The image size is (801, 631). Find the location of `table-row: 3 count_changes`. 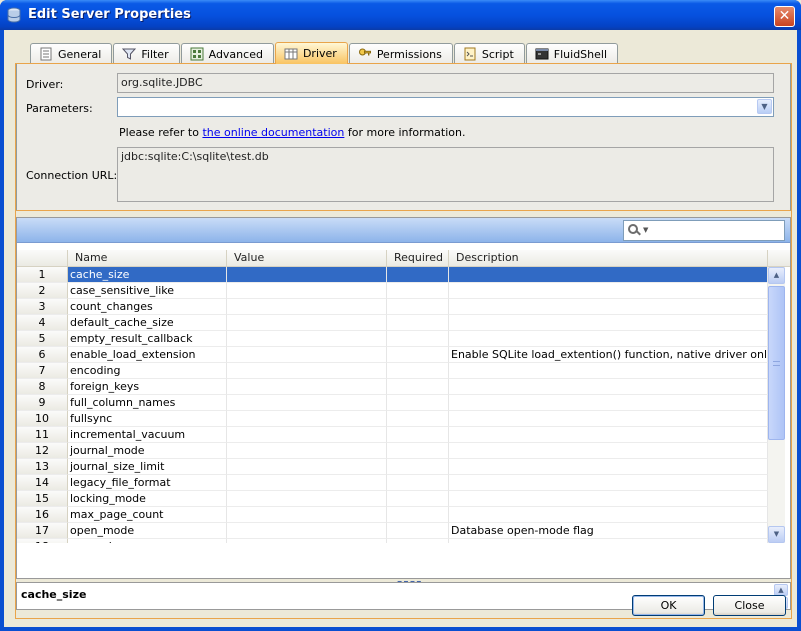

table-row: 3 count_changes is located at coordinates (392, 307).